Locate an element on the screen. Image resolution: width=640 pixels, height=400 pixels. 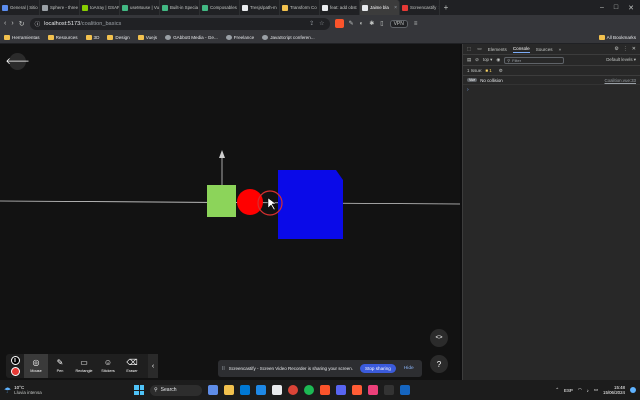
puzzle-extensions-icon: ✱ is located at coordinates (371, 23).